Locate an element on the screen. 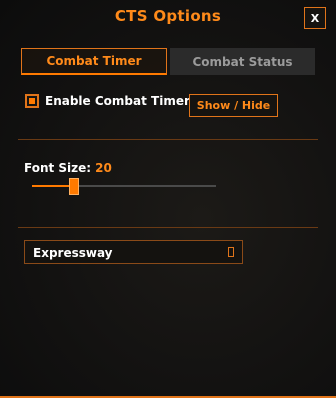 Image resolution: width=336 pixels, height=398 pixels. font-size-value: 20 is located at coordinates (103, 168).